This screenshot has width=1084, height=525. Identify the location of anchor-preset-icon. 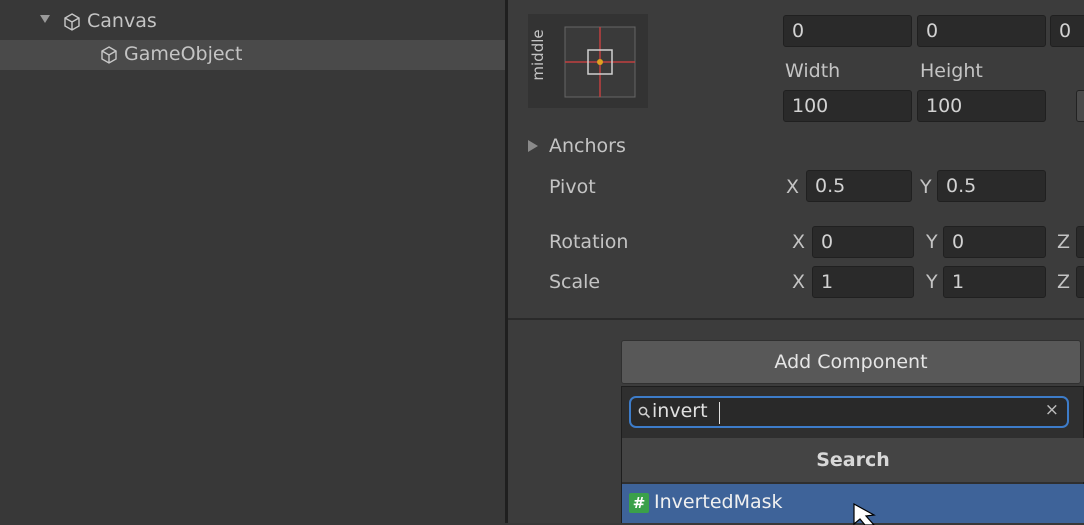
(600, 62).